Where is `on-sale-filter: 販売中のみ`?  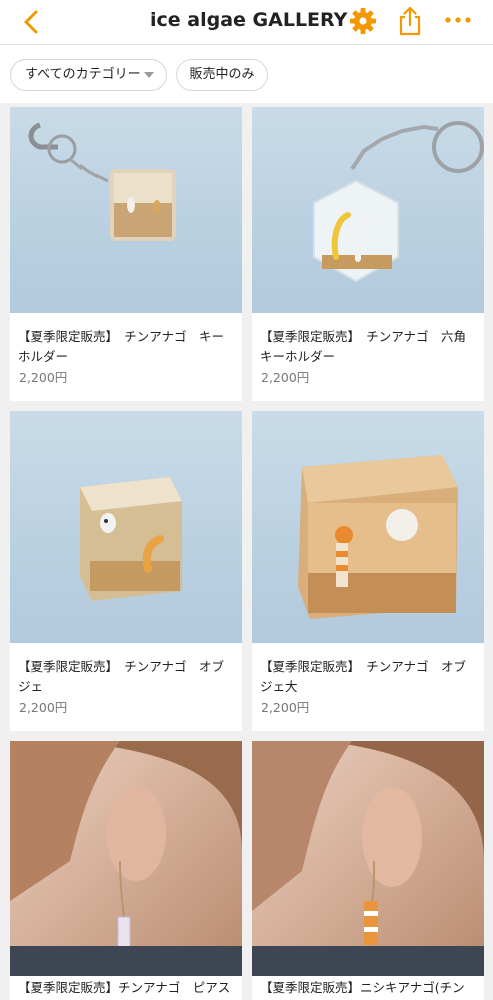
on-sale-filter: 販売中のみ is located at coordinates (222, 75).